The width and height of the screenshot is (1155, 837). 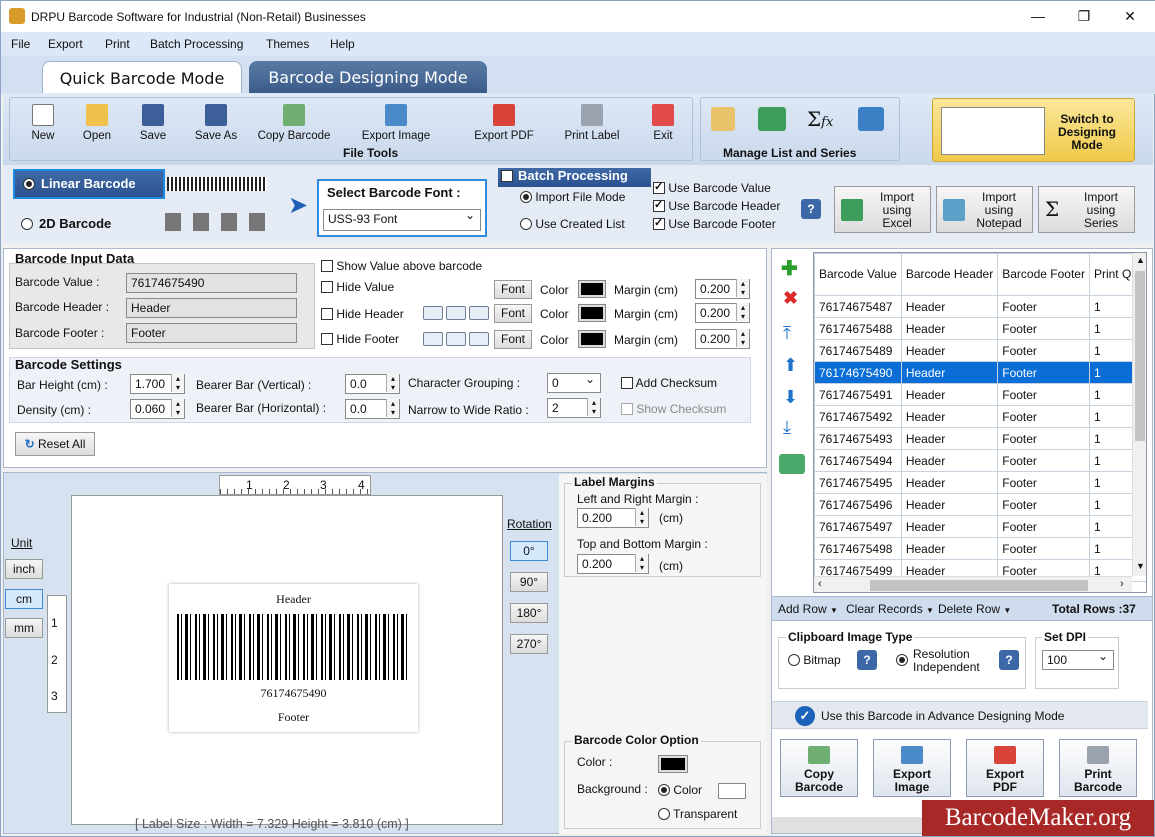 What do you see at coordinates (97, 123) in the screenshot?
I see `open-button: Open` at bounding box center [97, 123].